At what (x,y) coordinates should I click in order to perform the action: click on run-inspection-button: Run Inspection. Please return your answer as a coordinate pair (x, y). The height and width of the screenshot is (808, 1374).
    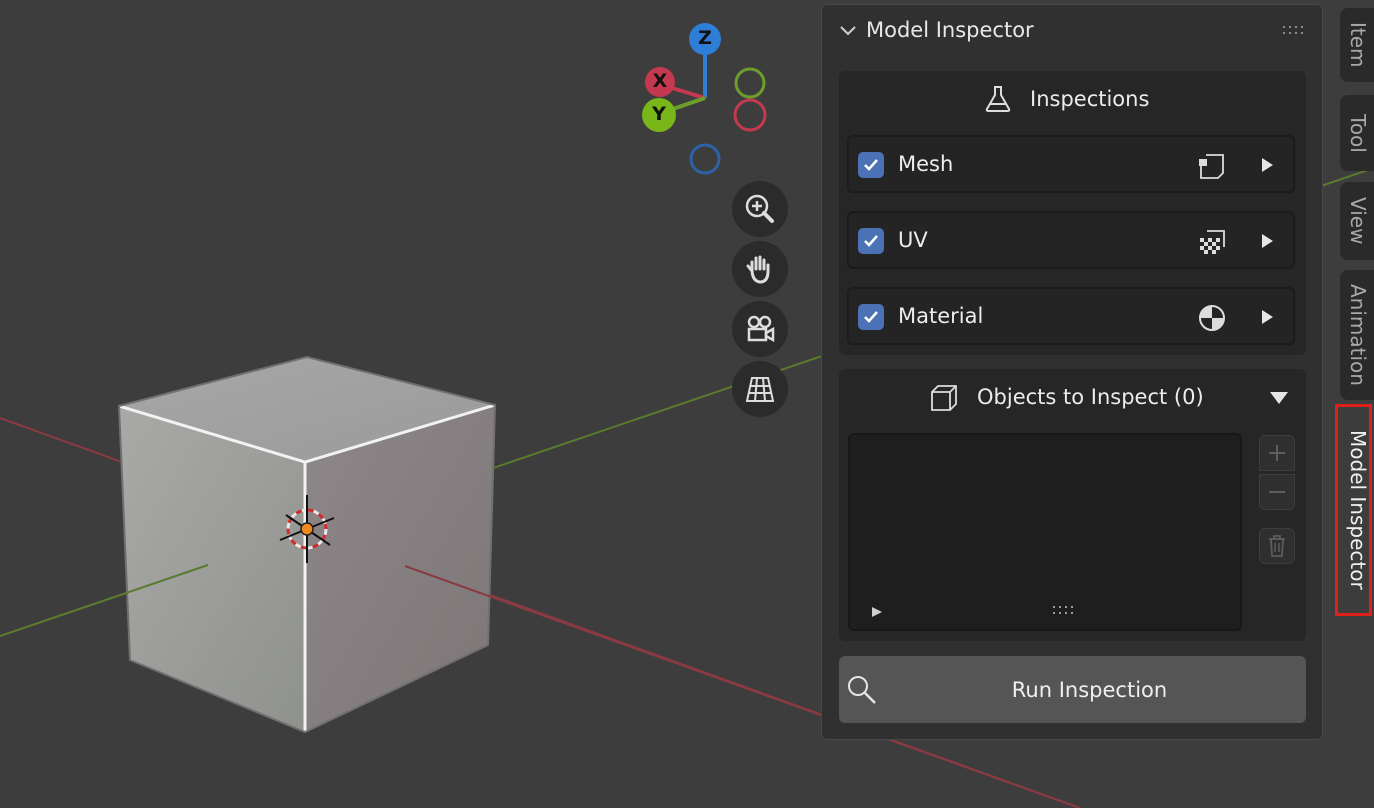
    Looking at the image, I should click on (1072, 689).